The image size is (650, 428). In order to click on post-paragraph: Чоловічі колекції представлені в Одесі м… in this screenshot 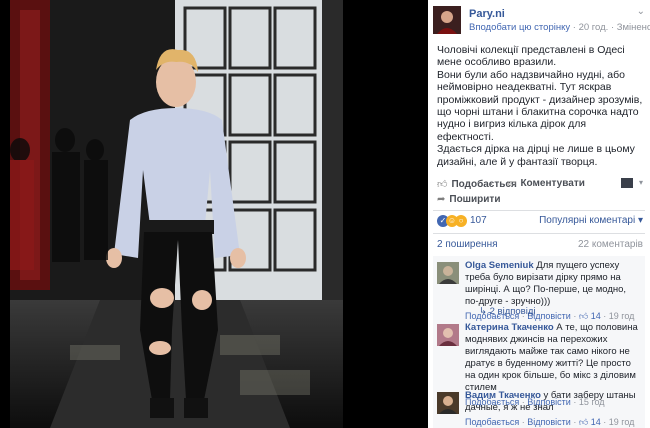, I will do `click(531, 56)`.